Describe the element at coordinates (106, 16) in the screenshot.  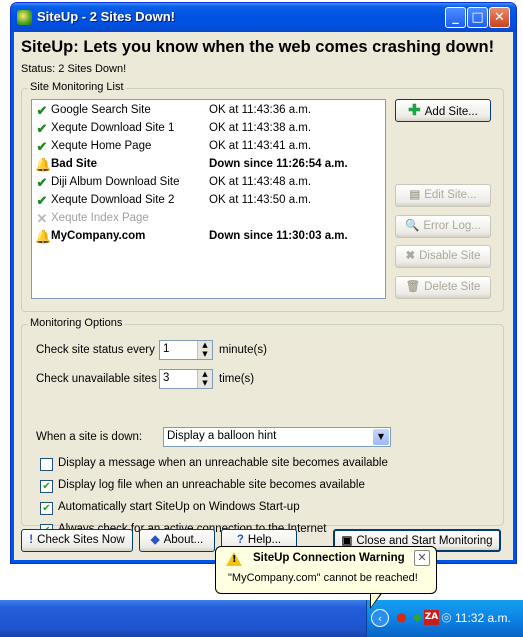
I see `window-title: SiteUp - 2 Sites Down!` at that location.